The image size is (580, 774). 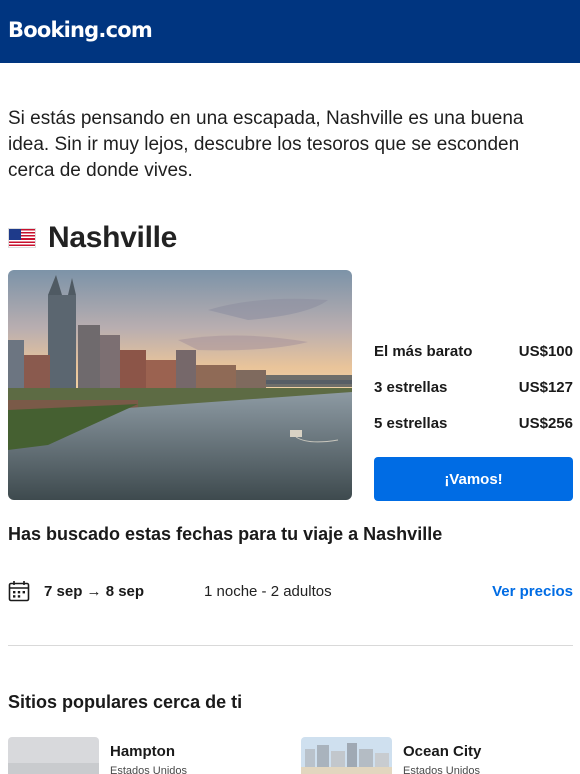 What do you see at coordinates (545, 351) in the screenshot?
I see `price-value: US$100` at bounding box center [545, 351].